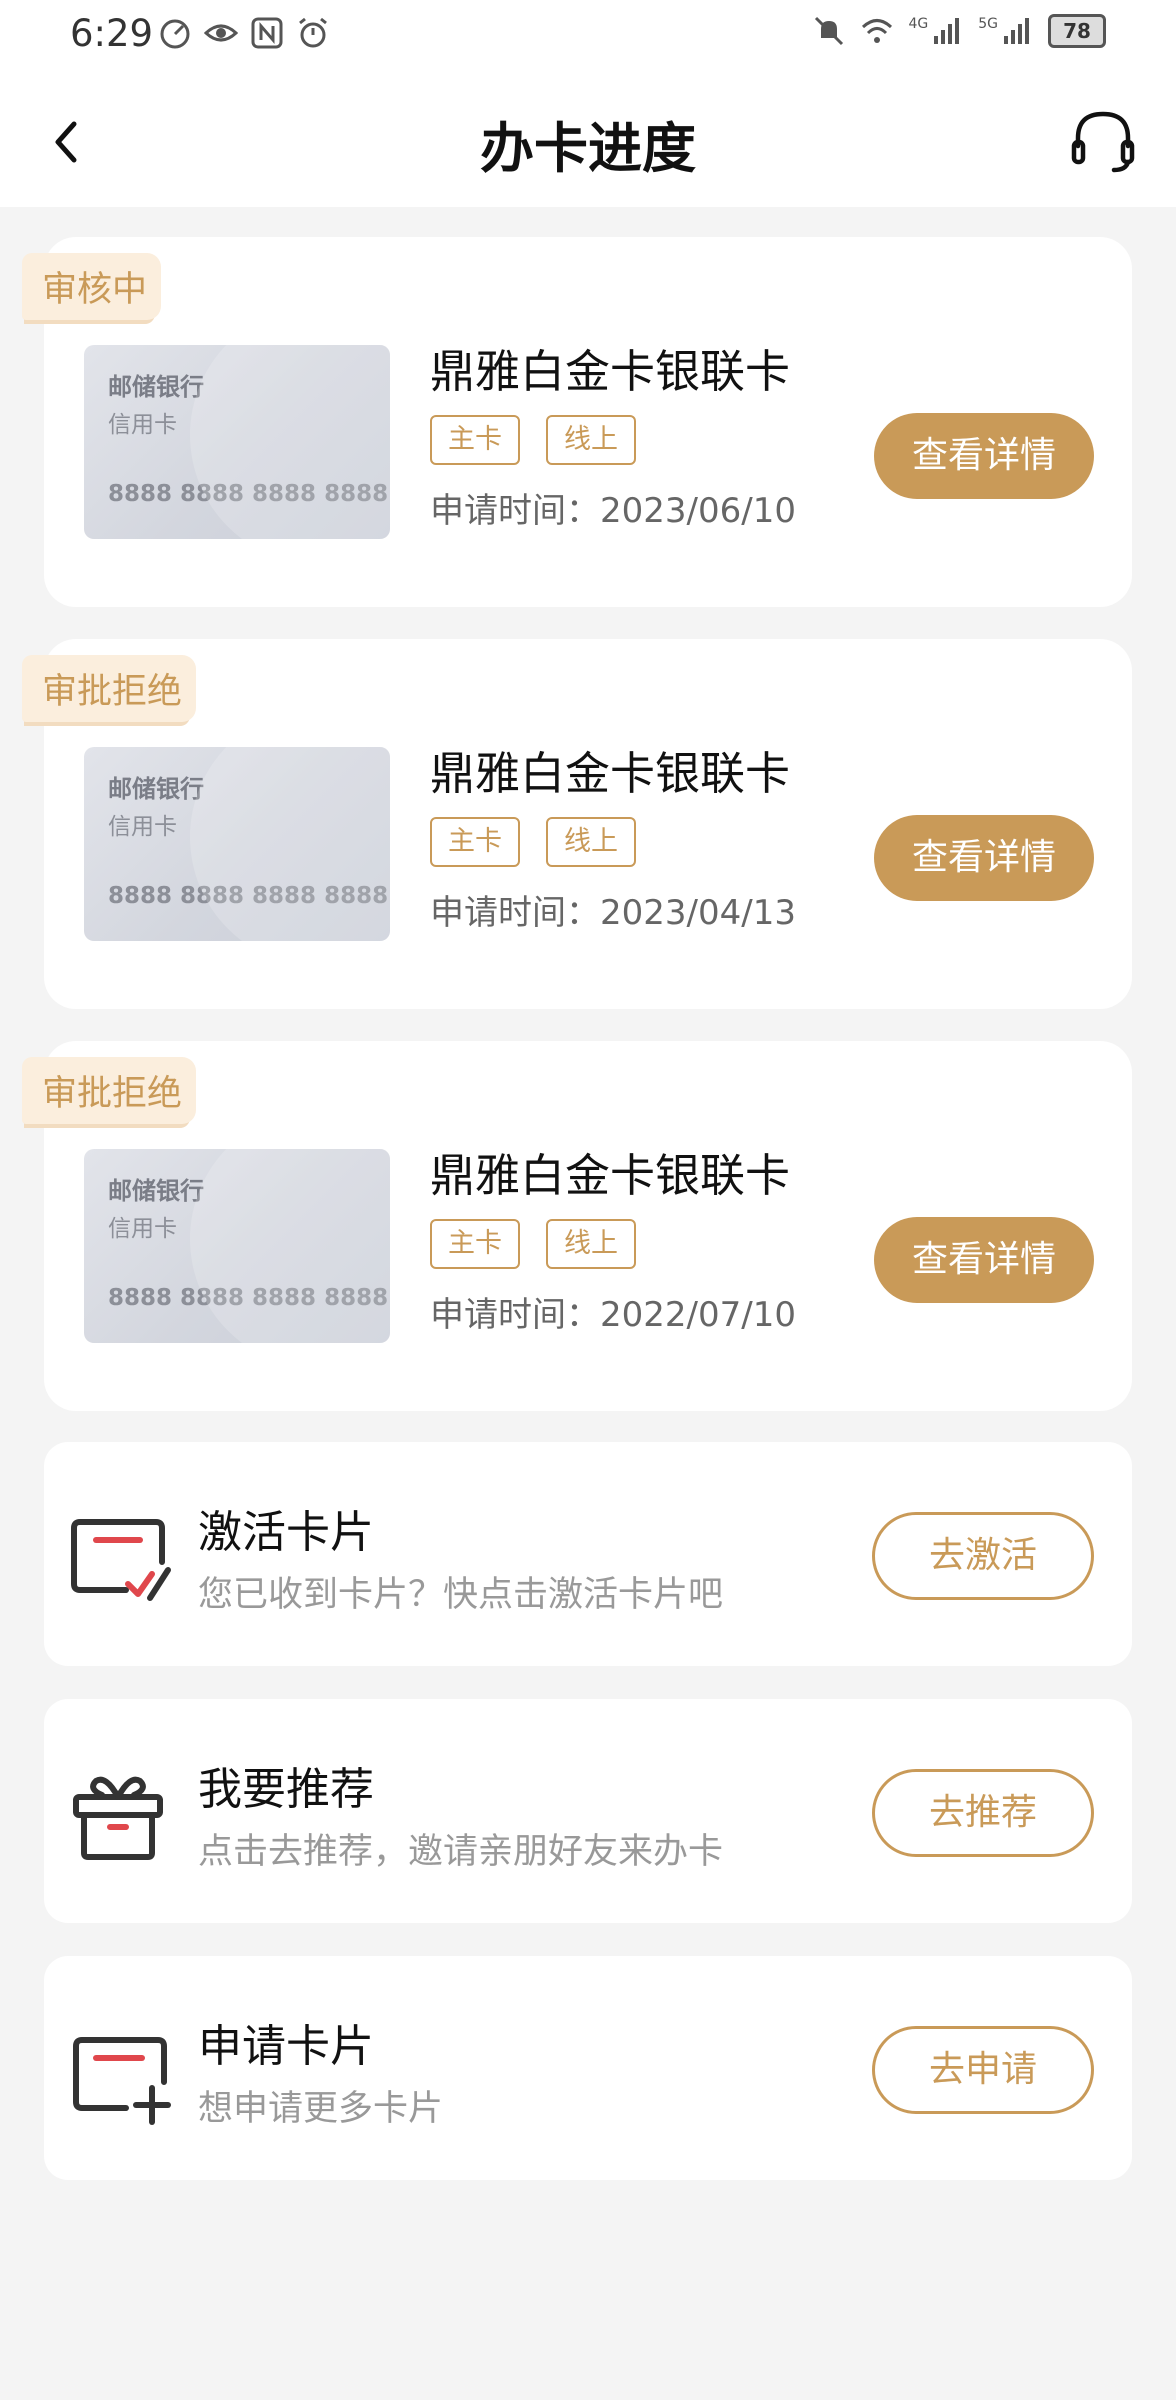  I want to click on apply-time: 申请时间：2023/06/10, so click(613, 511).